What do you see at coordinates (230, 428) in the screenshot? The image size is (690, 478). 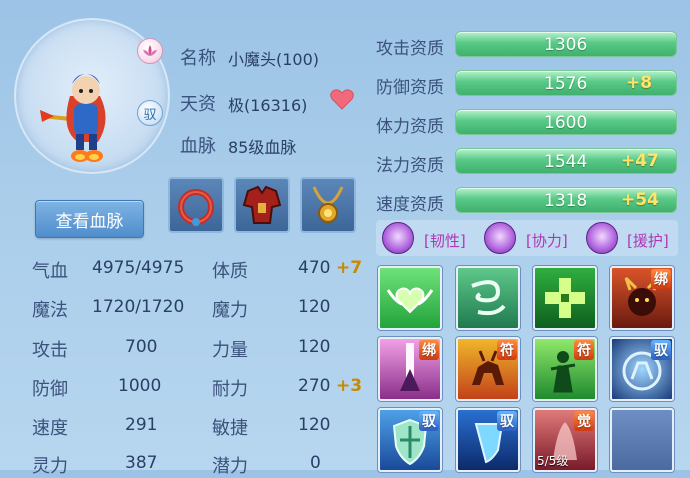 I see `agility-label: 敏捷` at bounding box center [230, 428].